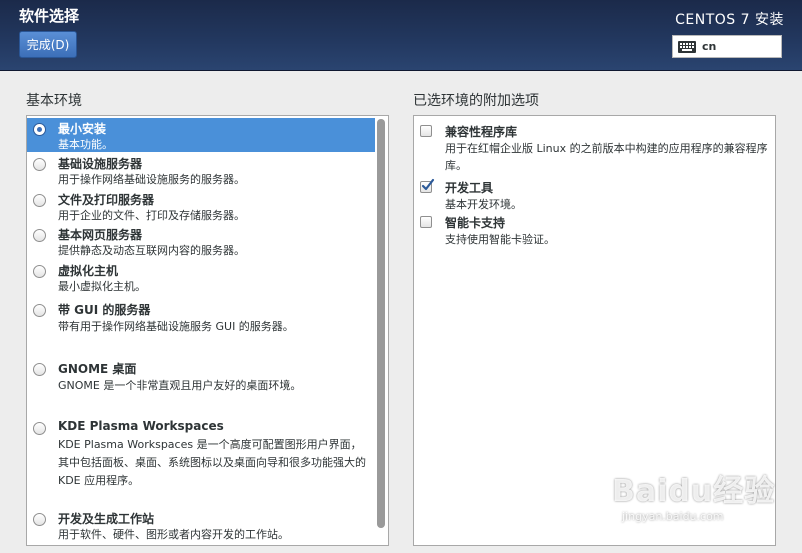  What do you see at coordinates (201, 206) in the screenshot?
I see `env-item-file-print-server: 文件及打印服务器 用于企业的文件、打印及存储服务器。` at bounding box center [201, 206].